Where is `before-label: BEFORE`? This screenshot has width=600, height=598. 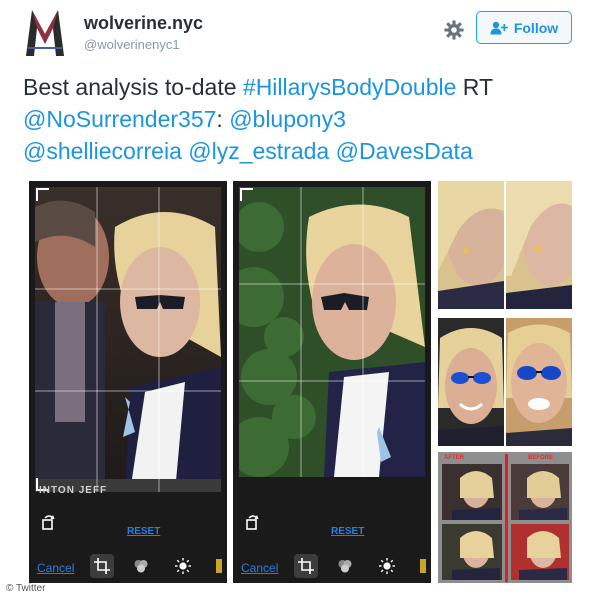 before-label: BEFORE is located at coordinates (541, 458).